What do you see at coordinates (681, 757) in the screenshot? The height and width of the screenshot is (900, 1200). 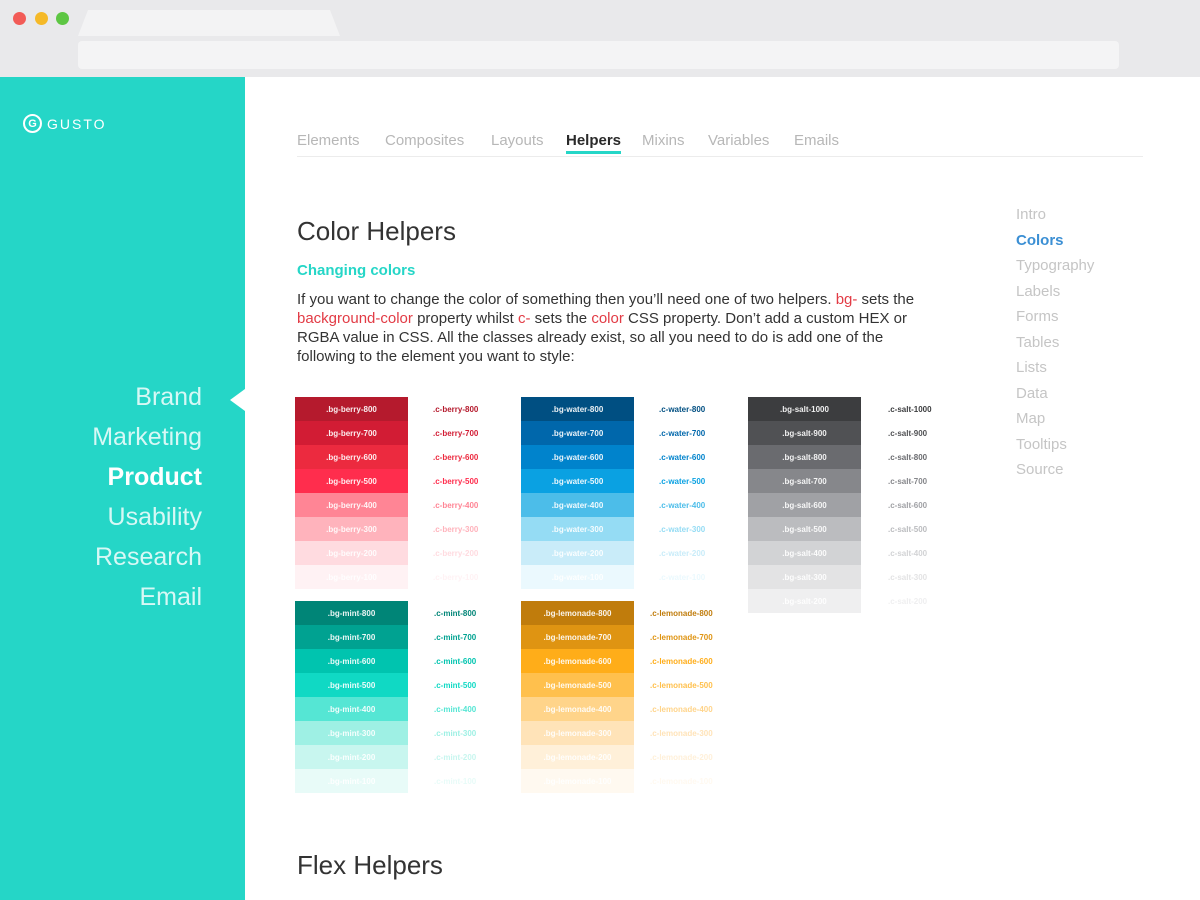 I see `swatch-text-color: .c-lemonade-200` at bounding box center [681, 757].